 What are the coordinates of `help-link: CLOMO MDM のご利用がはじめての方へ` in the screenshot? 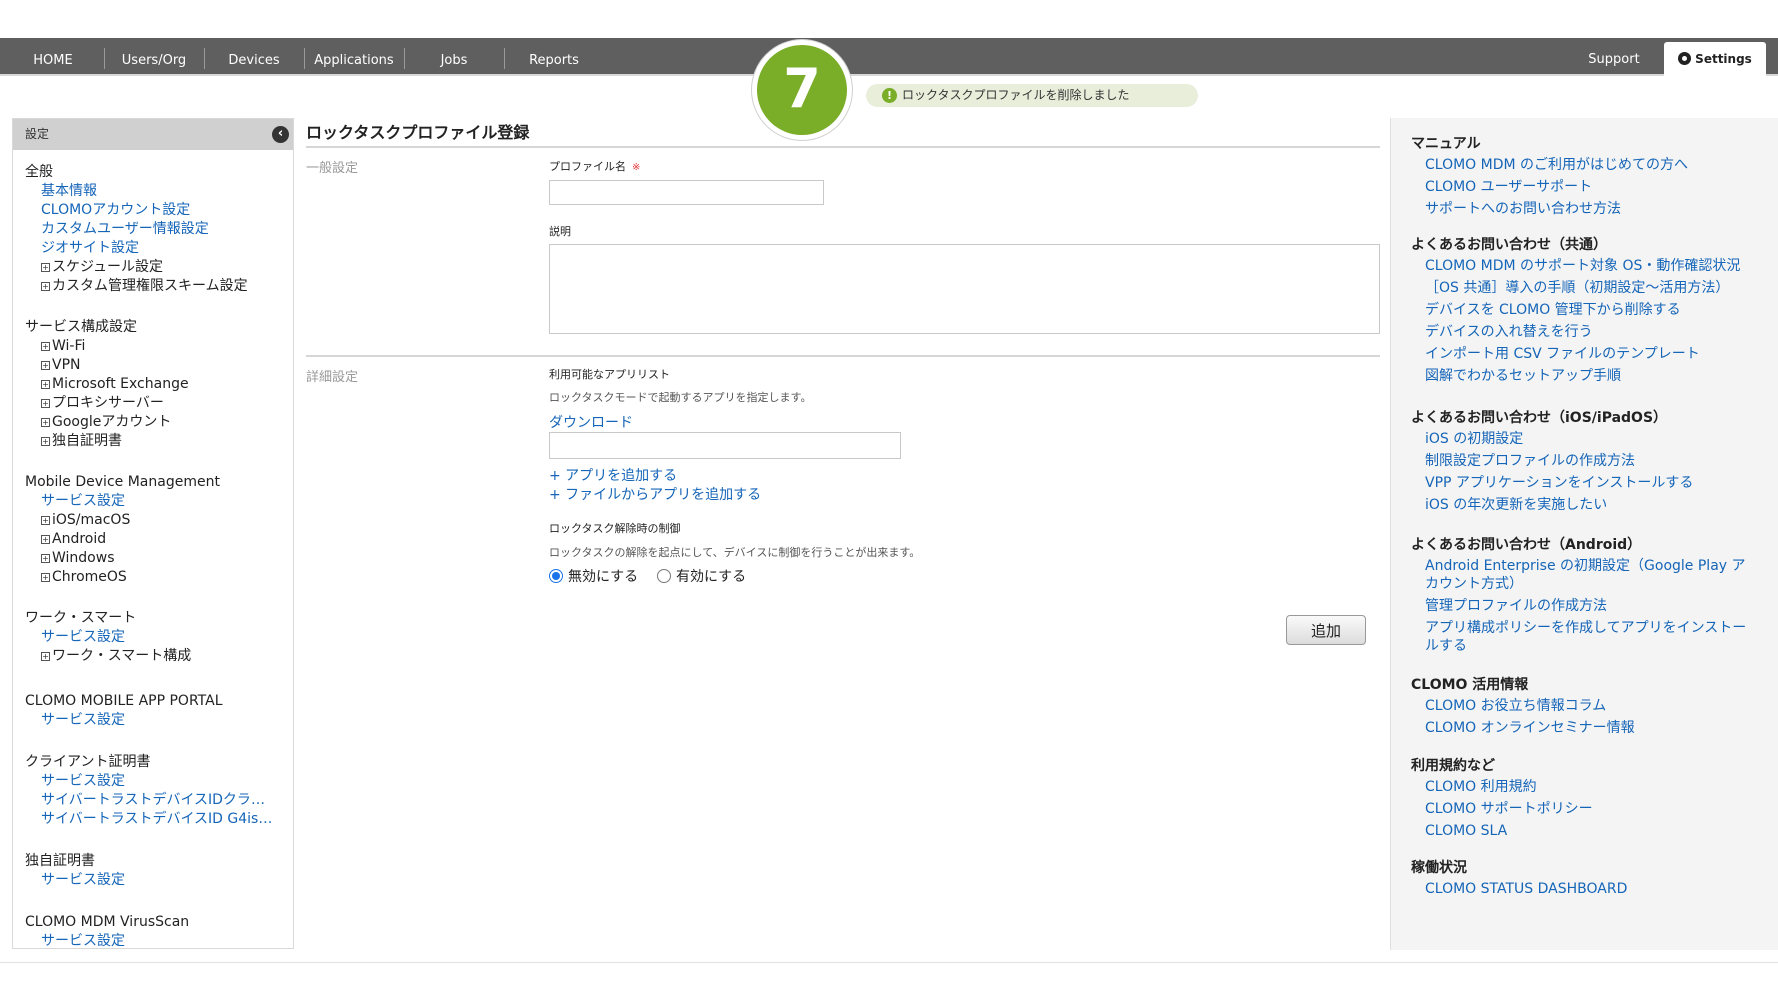 It's located at (1581, 165).